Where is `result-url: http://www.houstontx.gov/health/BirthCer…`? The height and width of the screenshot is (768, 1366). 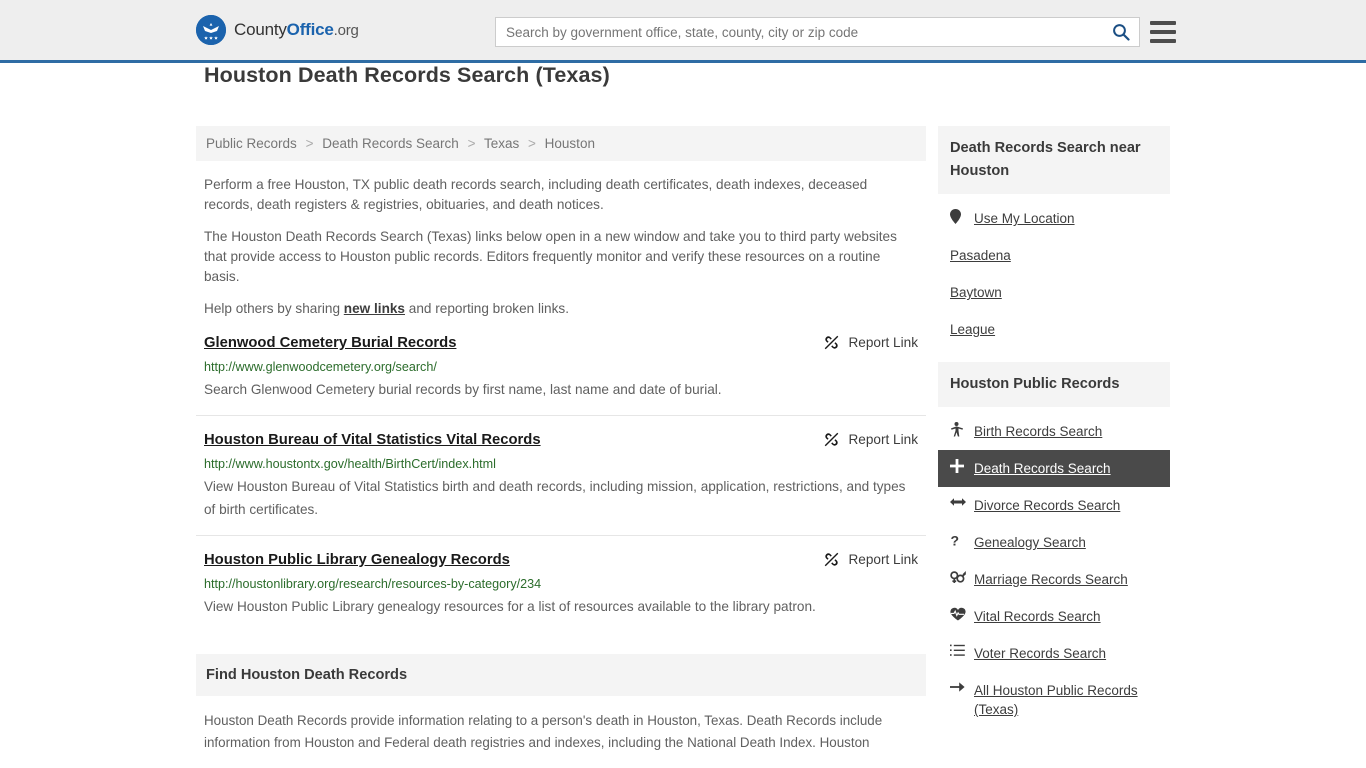 result-url: http://www.houstontx.gov/health/BirthCer… is located at coordinates (350, 464).